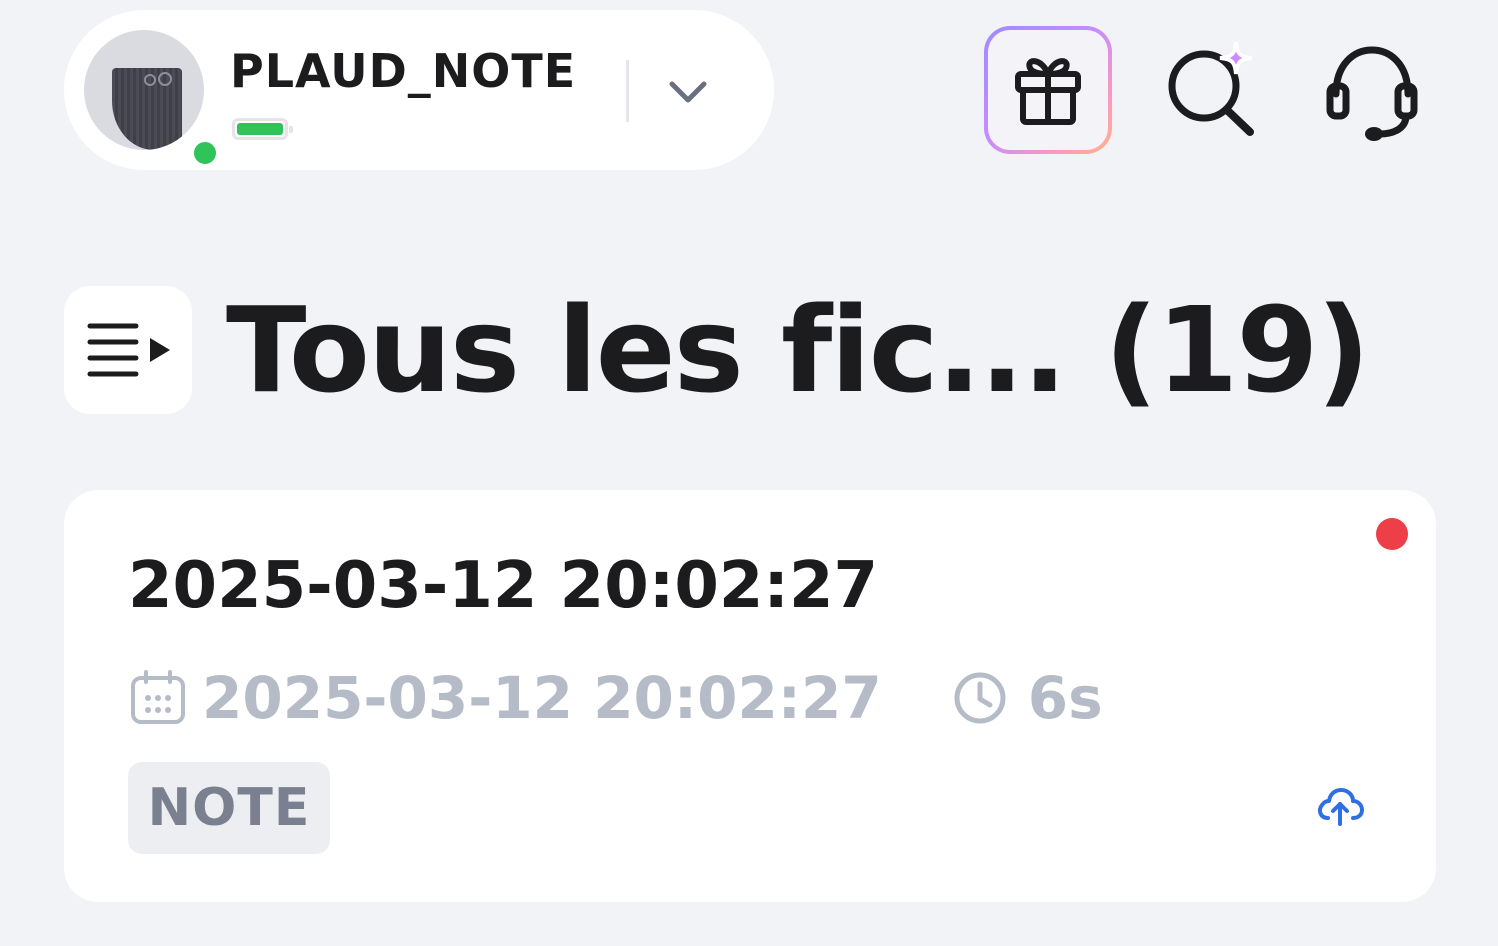 The width and height of the screenshot is (1498, 946). I want to click on list-play-icon, so click(128, 350).